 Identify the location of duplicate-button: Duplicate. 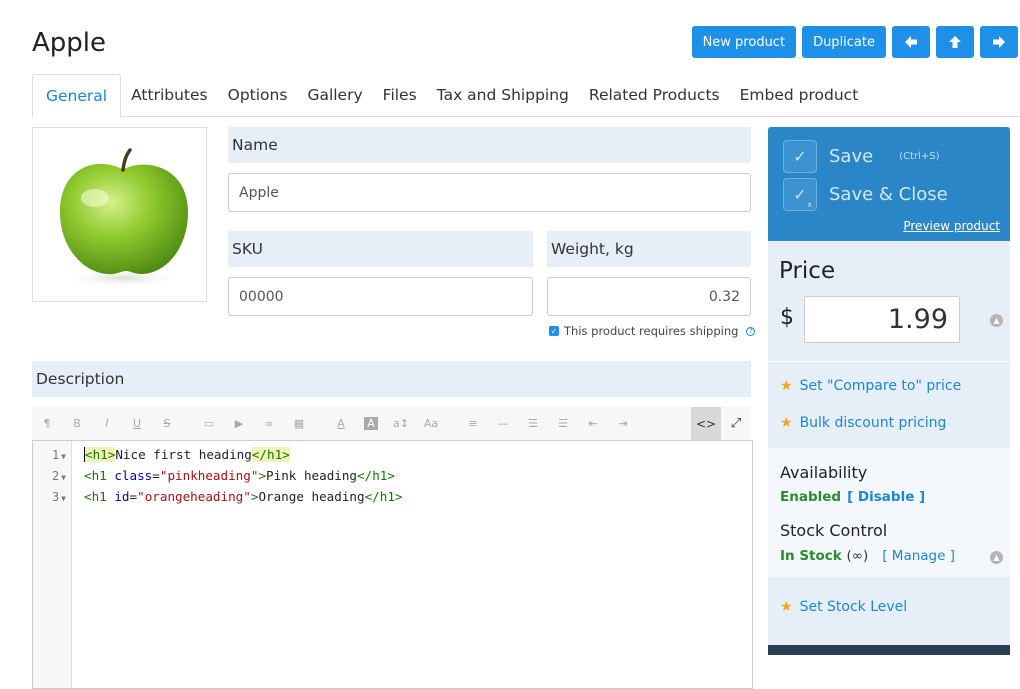
(844, 42).